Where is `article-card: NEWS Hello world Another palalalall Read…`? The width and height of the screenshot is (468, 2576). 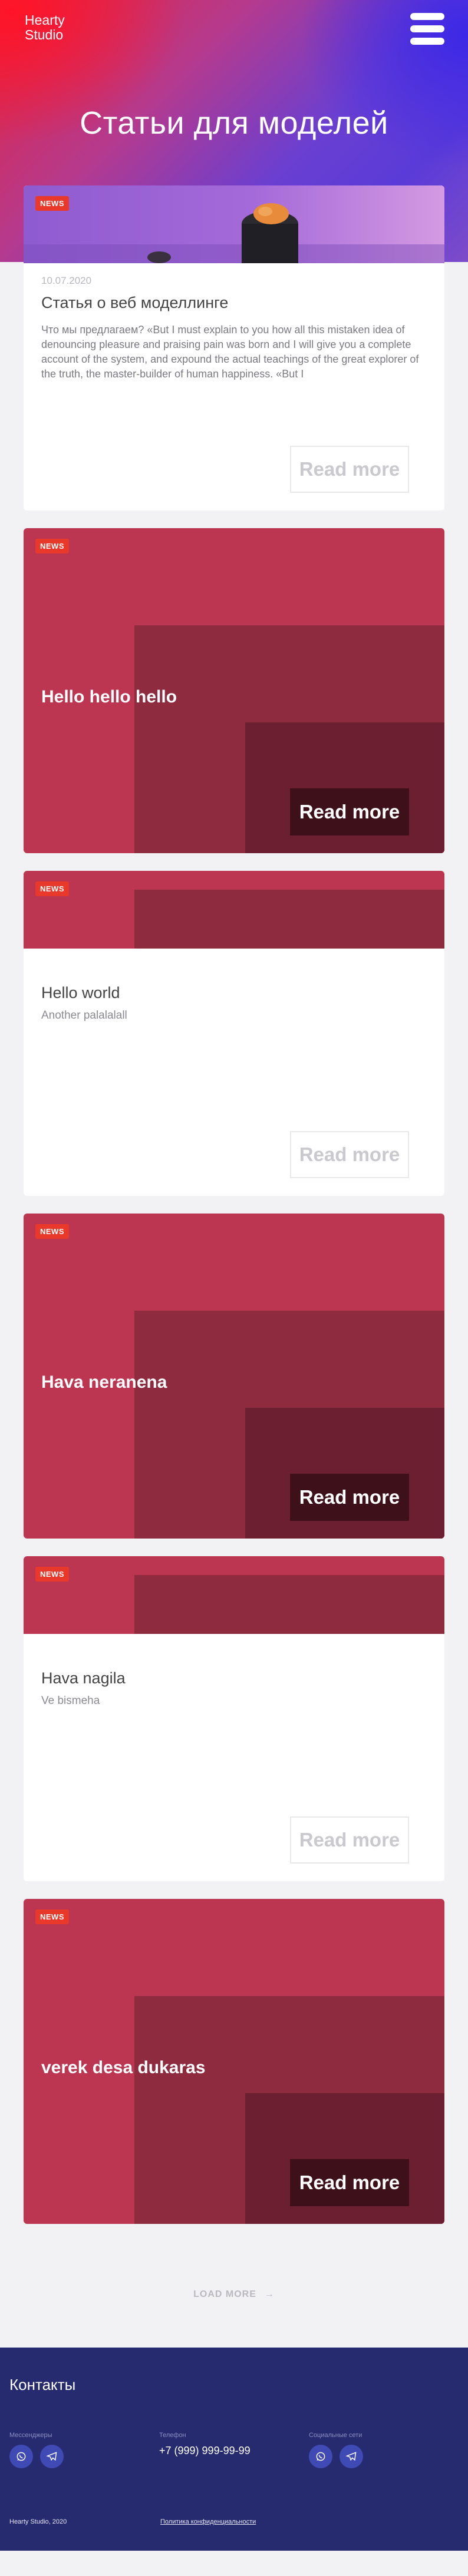
article-card: NEWS Hello world Another palalalall Read… is located at coordinates (234, 1033).